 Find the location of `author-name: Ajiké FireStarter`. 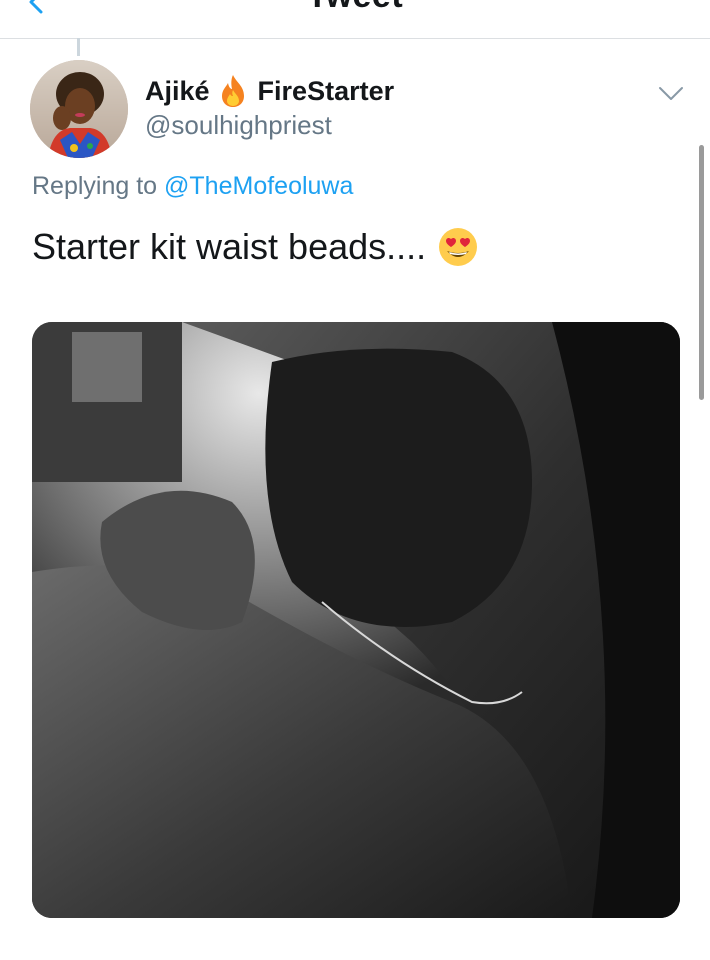

author-name: Ajiké FireStarter is located at coordinates (269, 91).